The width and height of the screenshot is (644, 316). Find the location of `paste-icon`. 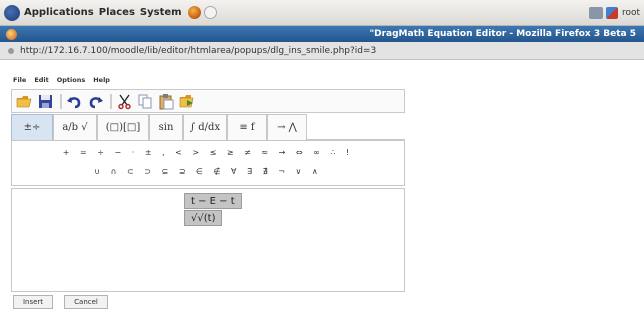

paste-icon is located at coordinates (166, 101).